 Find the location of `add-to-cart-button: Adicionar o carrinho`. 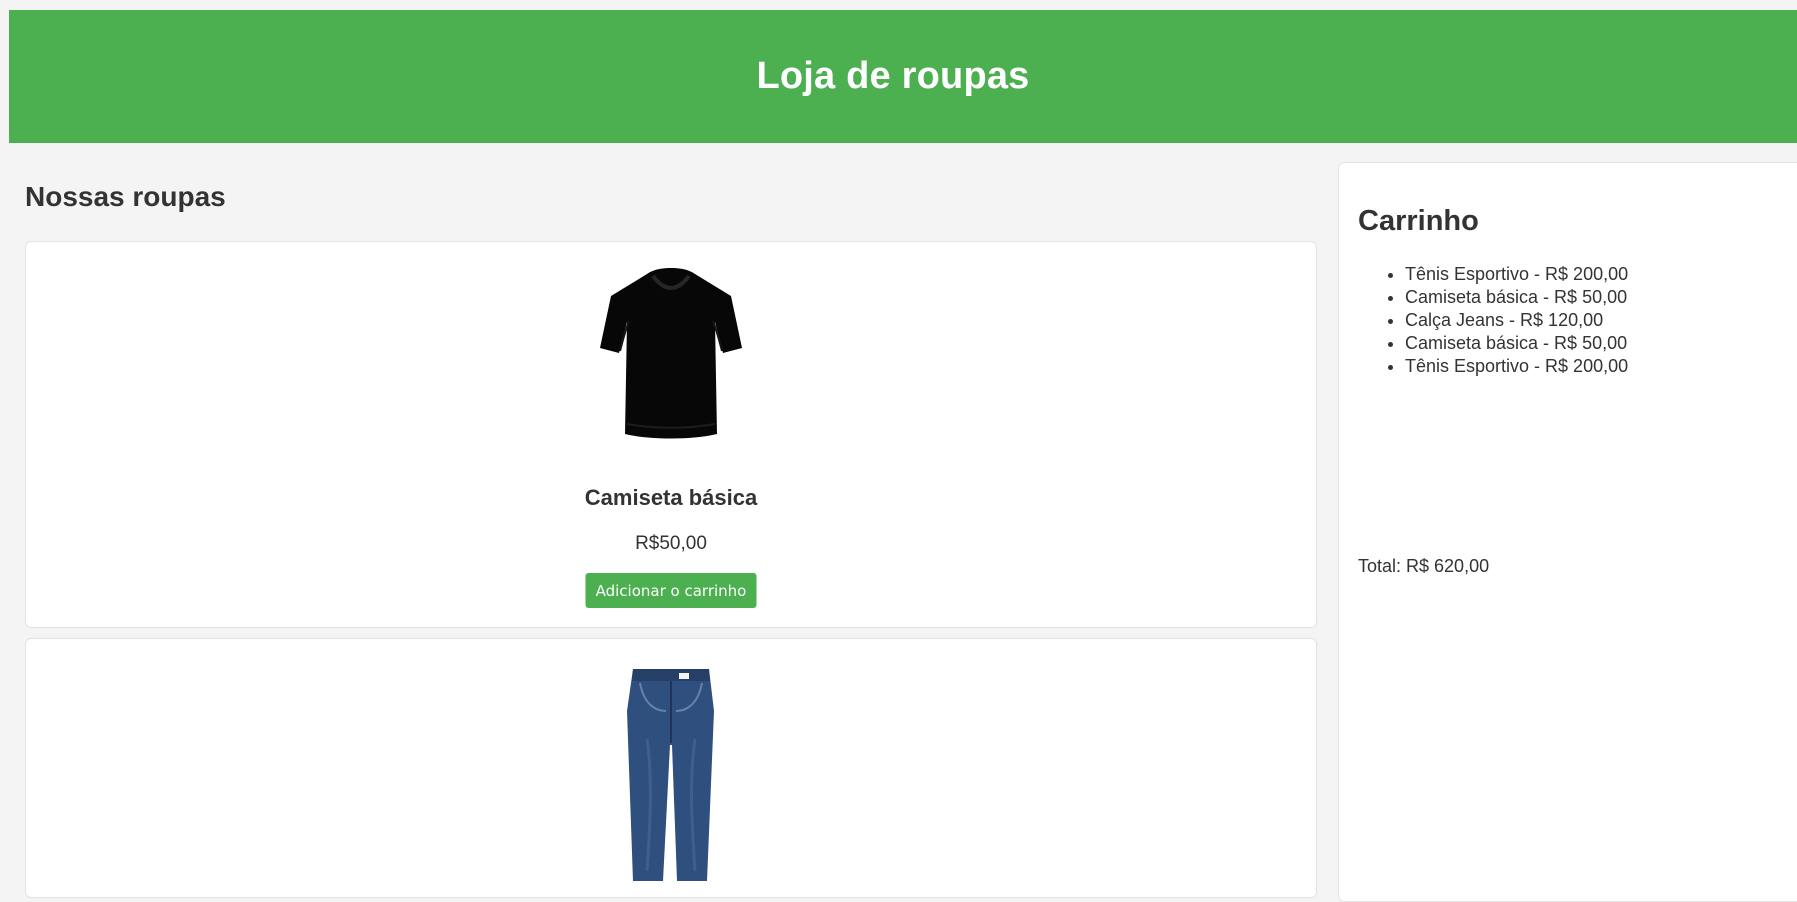

add-to-cart-button: Adicionar o carrinho is located at coordinates (671, 590).